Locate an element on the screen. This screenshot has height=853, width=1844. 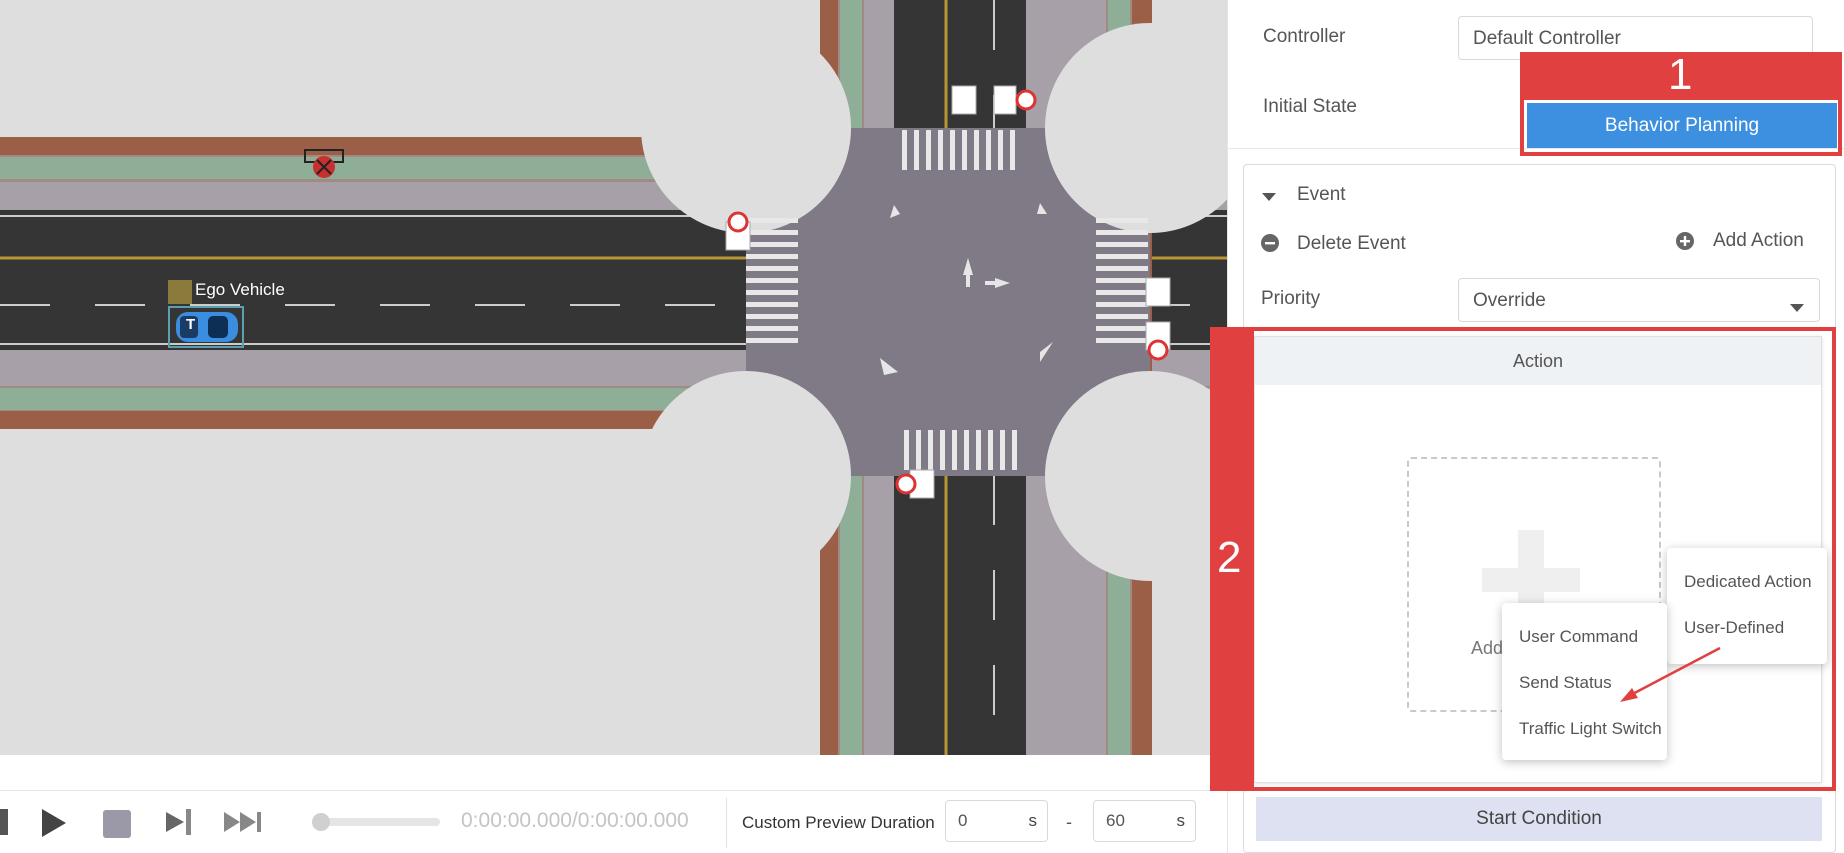
duration-start-input: 0 s is located at coordinates (996, 821).